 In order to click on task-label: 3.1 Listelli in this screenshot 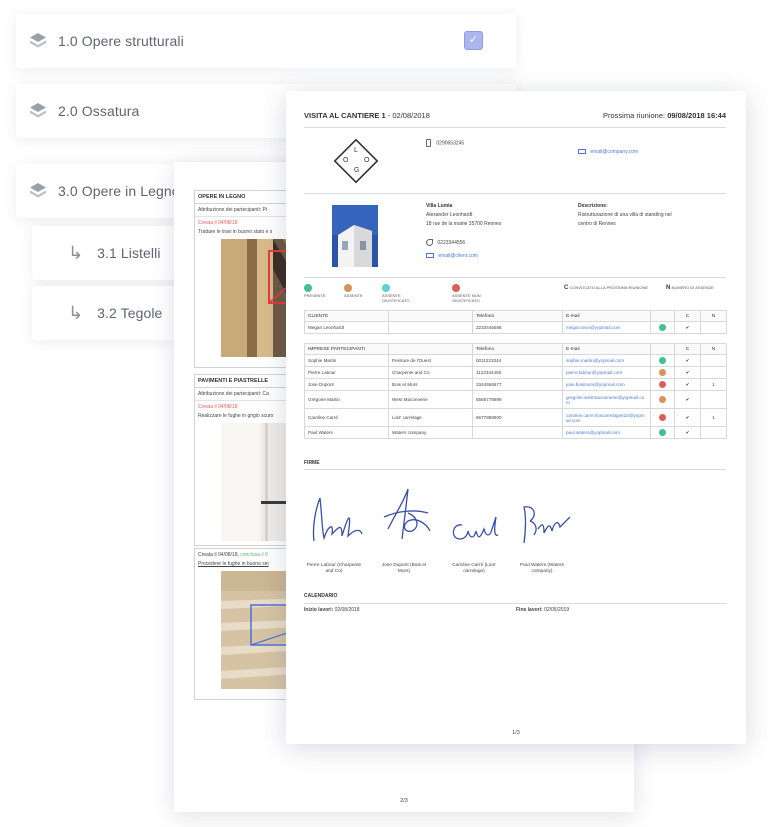, I will do `click(129, 253)`.